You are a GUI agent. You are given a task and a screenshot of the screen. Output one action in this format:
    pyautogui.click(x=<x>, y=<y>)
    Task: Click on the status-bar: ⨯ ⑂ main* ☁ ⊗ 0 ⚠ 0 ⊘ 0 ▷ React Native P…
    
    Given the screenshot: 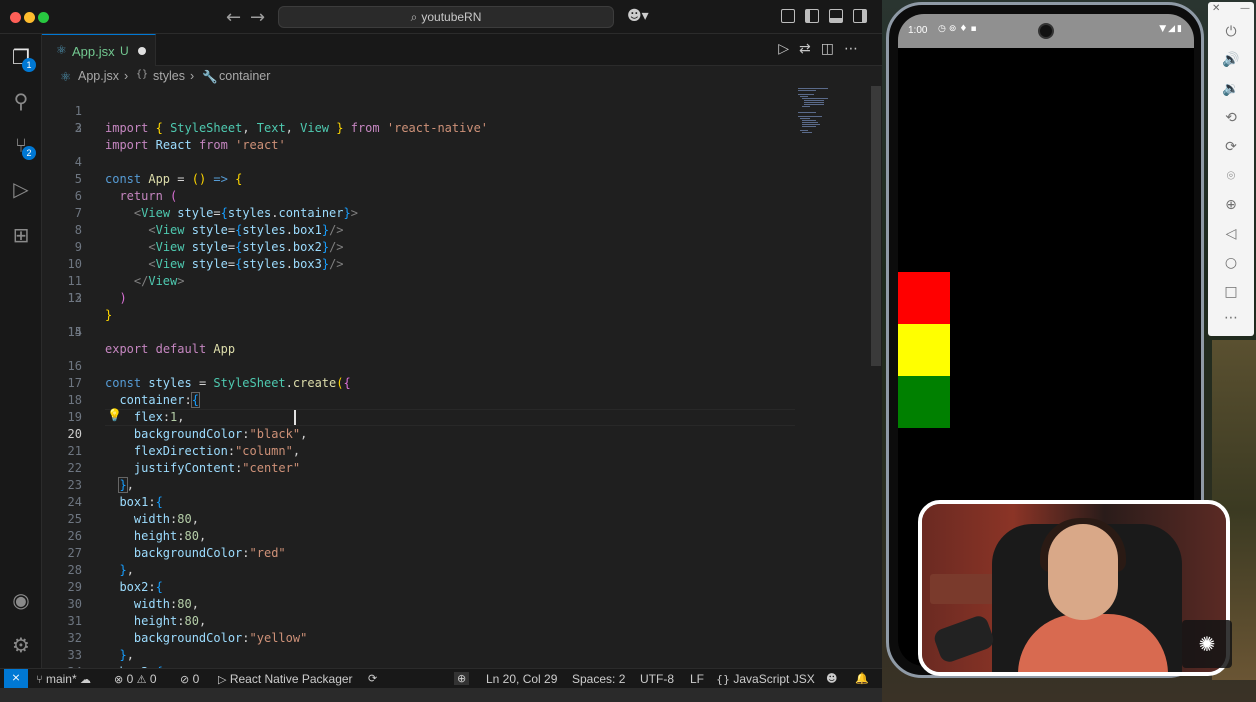 What is the action you would take?
    pyautogui.click(x=441, y=678)
    